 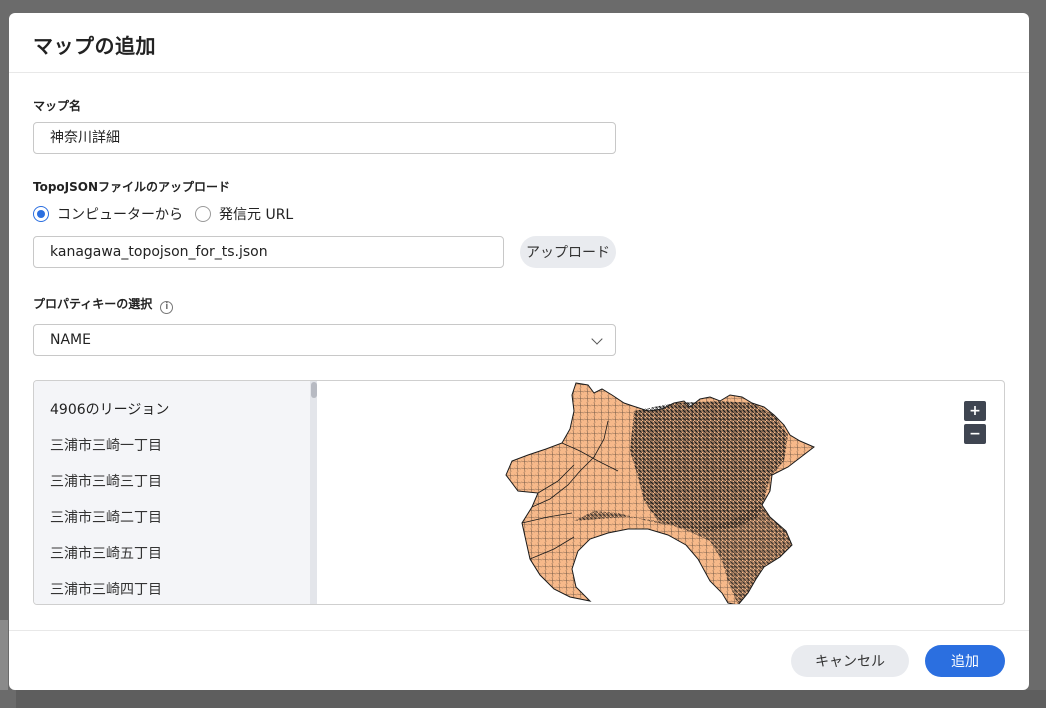 I want to click on dialog-footer: キャンセル 追加, so click(x=519, y=660).